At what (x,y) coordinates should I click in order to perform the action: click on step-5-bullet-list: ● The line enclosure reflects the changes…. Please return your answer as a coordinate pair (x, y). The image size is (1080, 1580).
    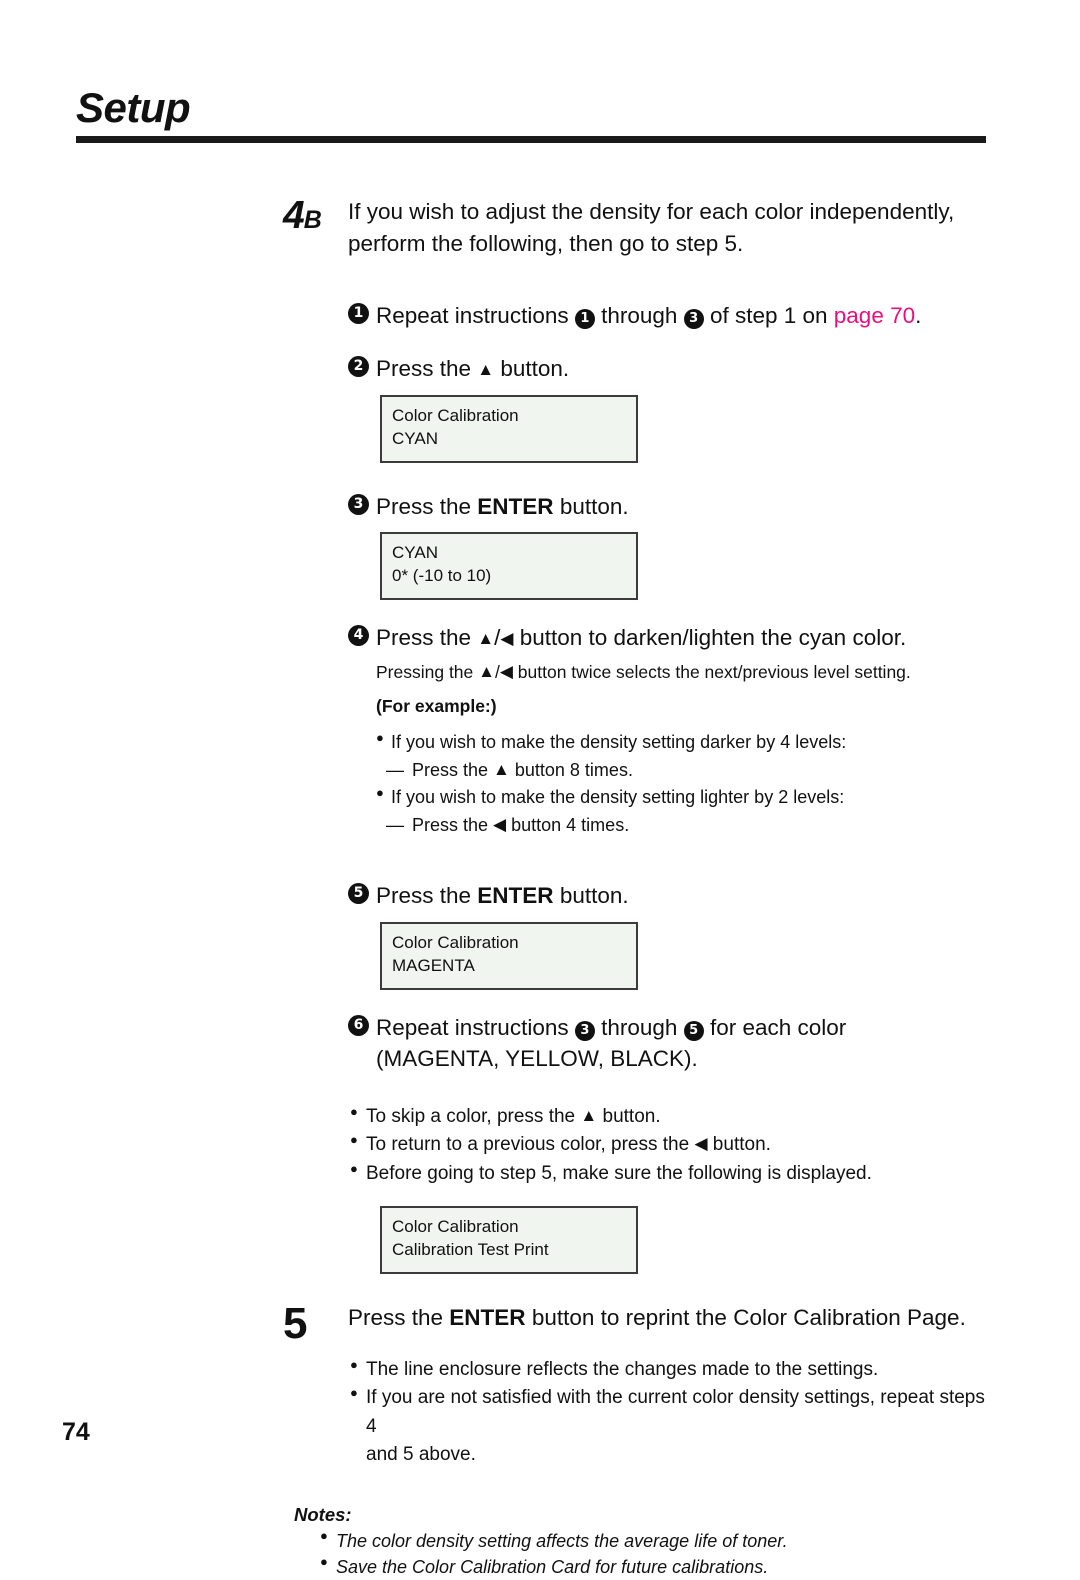
    Looking at the image, I should click on (540, 1413).